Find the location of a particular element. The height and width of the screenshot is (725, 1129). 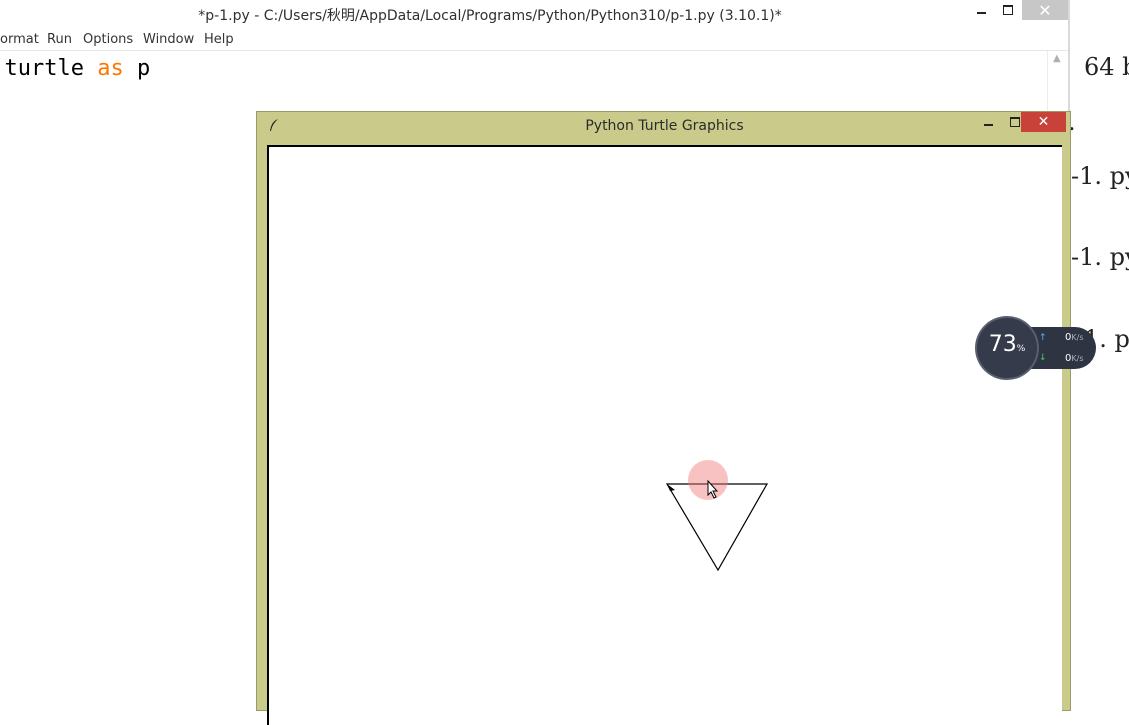

memory-usage-gauge: 73% is located at coordinates (1007, 348).